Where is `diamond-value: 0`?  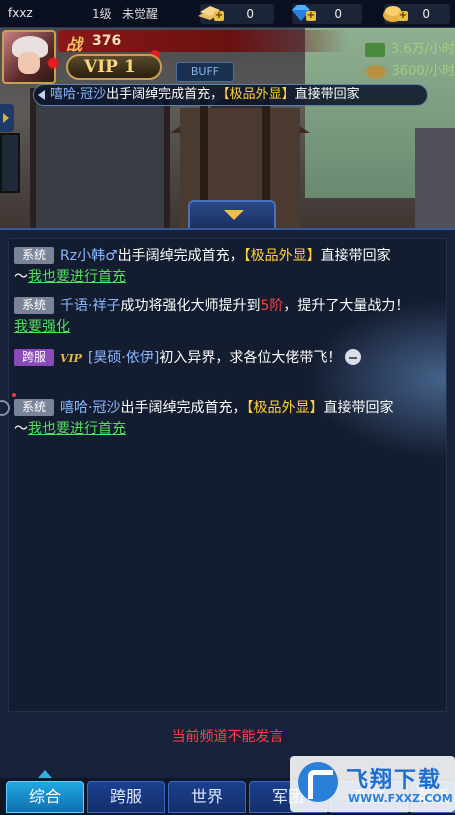 diamond-value: 0 is located at coordinates (338, 14).